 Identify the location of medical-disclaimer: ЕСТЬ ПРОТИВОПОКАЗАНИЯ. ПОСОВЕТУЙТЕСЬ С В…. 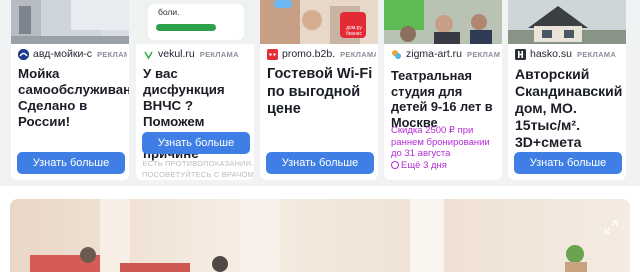
(198, 169).